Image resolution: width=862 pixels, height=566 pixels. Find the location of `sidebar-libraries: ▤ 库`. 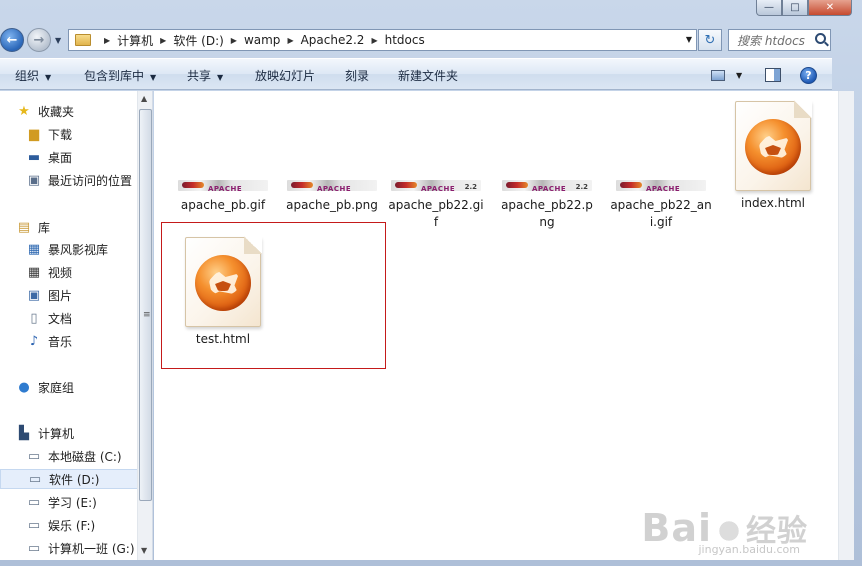

sidebar-libraries: ▤ 库 is located at coordinates (33, 227).